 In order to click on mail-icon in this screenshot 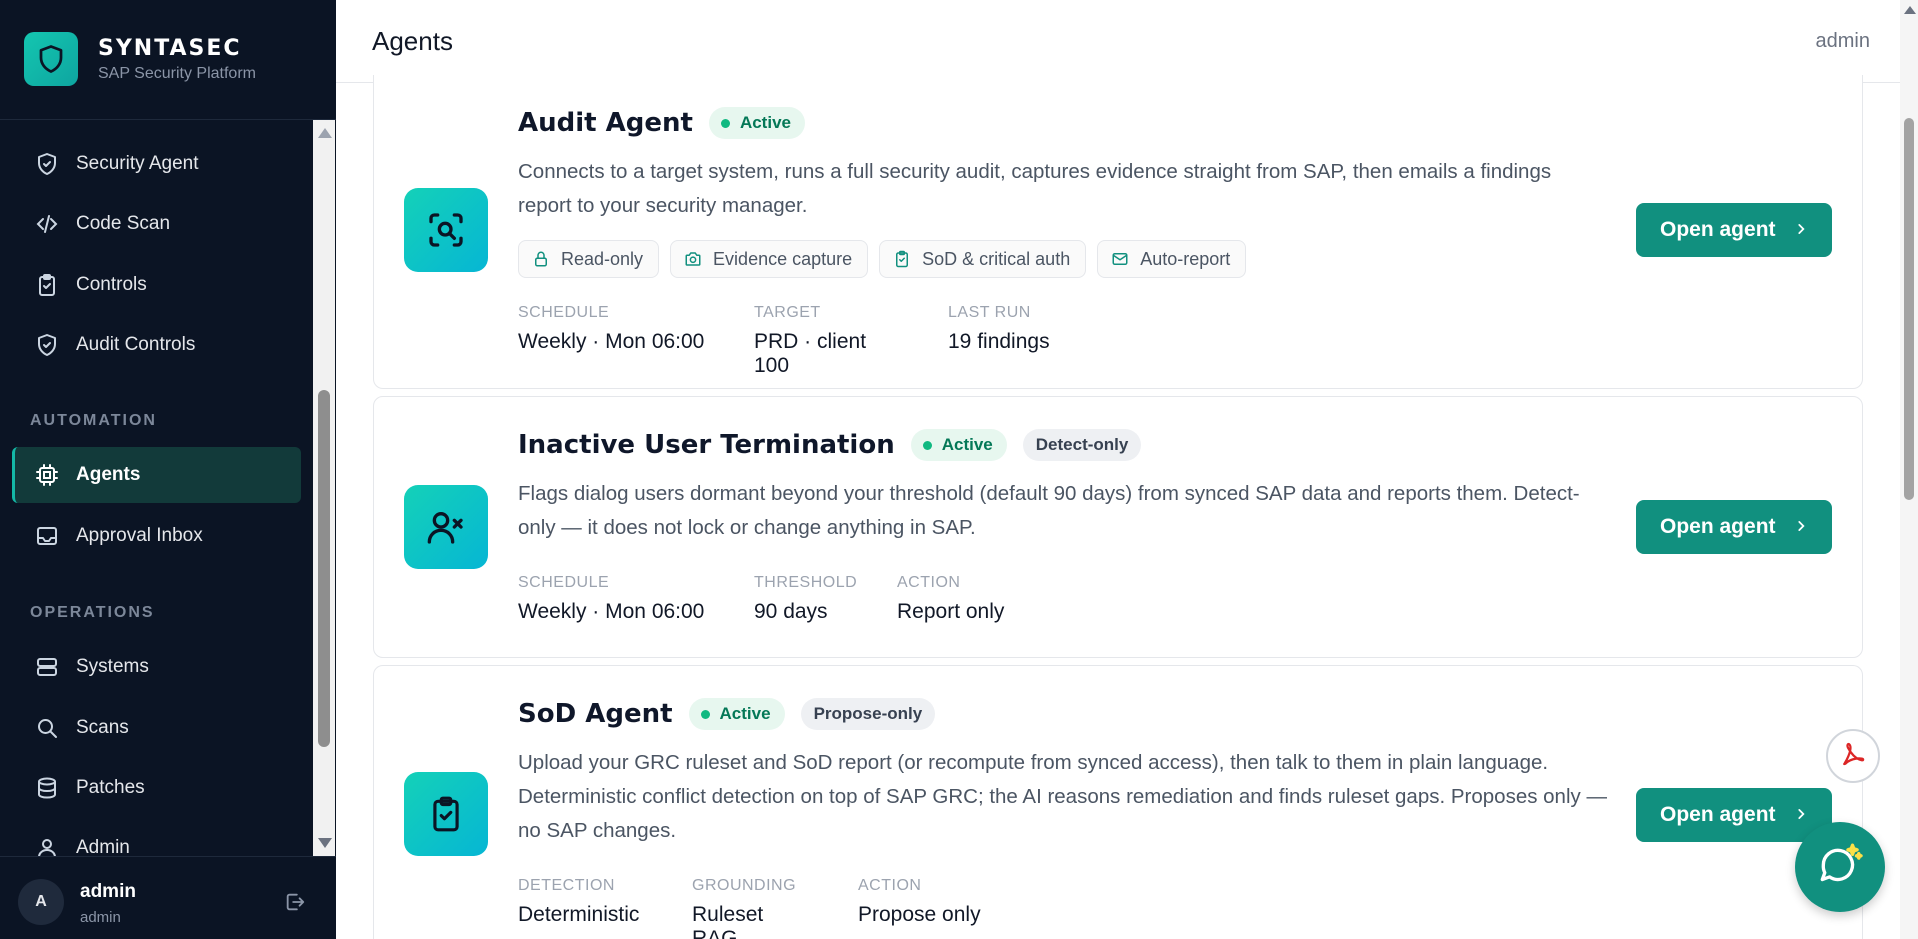, I will do `click(1120, 259)`.